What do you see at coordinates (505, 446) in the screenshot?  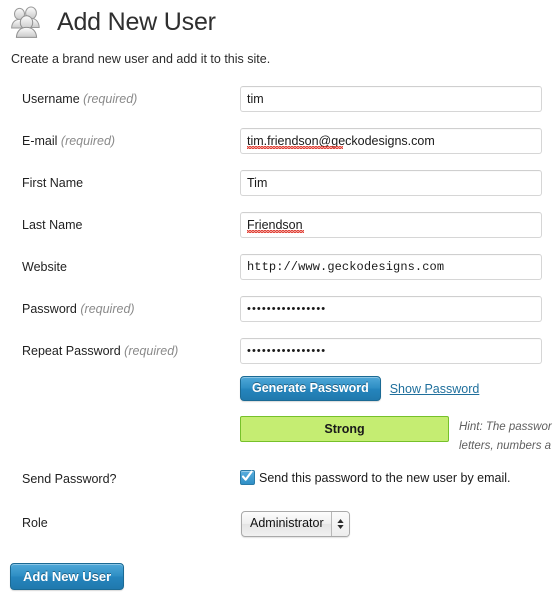 I see `password-hint-line-2: letters, numbers a` at bounding box center [505, 446].